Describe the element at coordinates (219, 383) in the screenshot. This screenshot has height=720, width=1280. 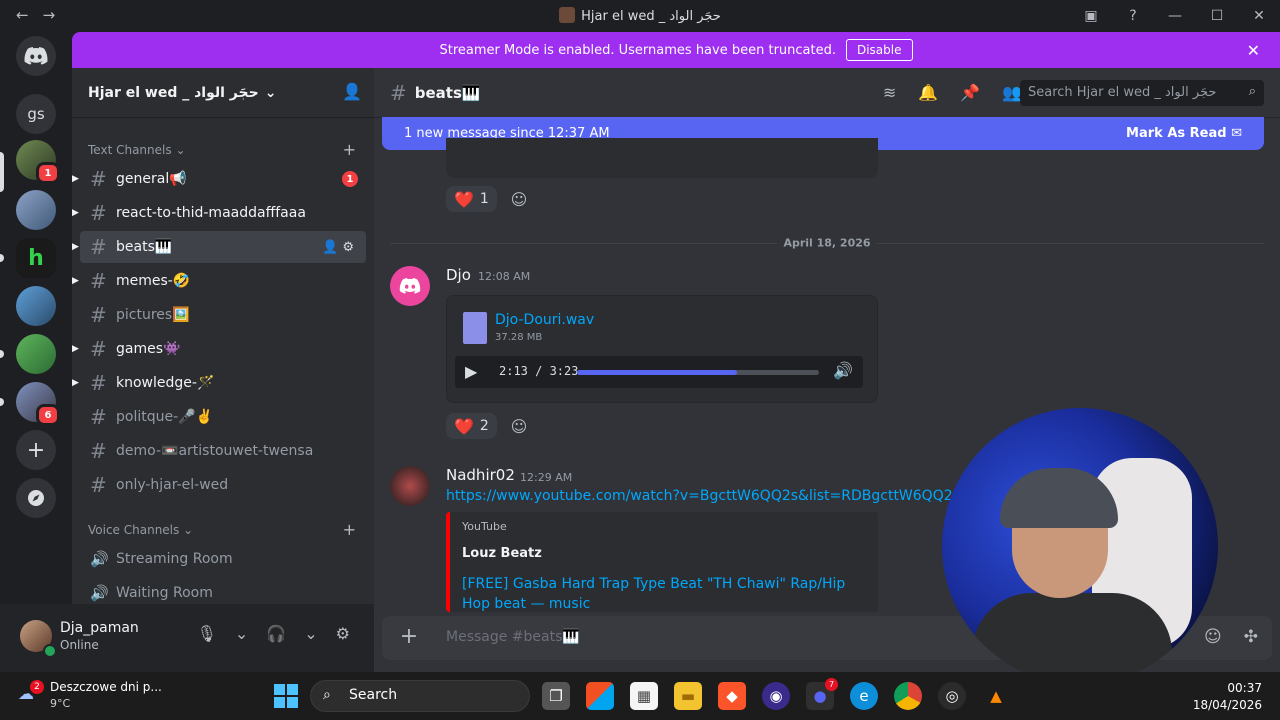
I see `channel-knowledge: ▶ # knowledge-🪄` at that location.